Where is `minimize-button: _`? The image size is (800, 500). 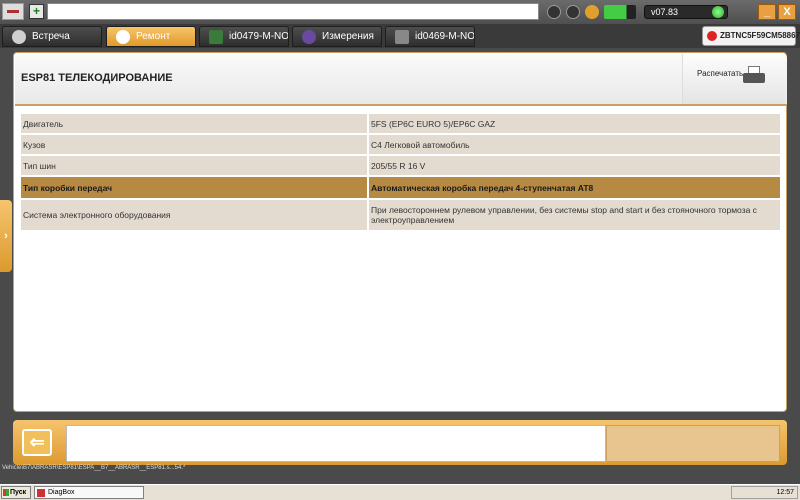 minimize-button: _ is located at coordinates (767, 12).